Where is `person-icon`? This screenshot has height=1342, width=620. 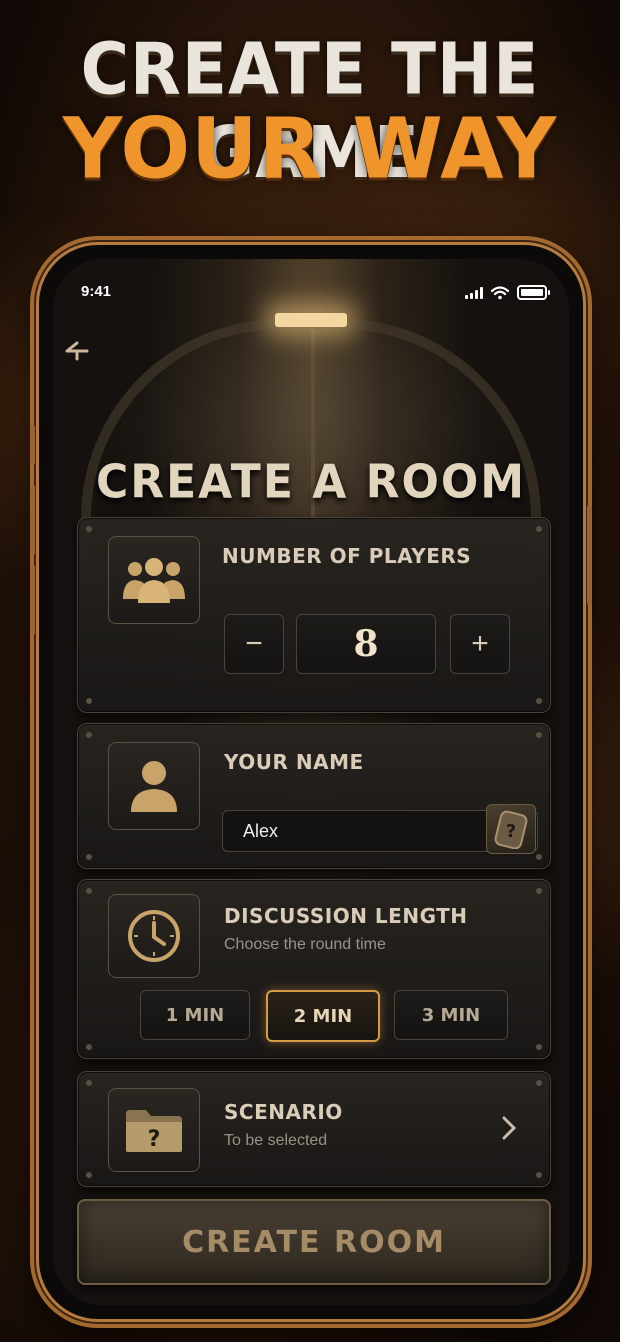
person-icon is located at coordinates (154, 786).